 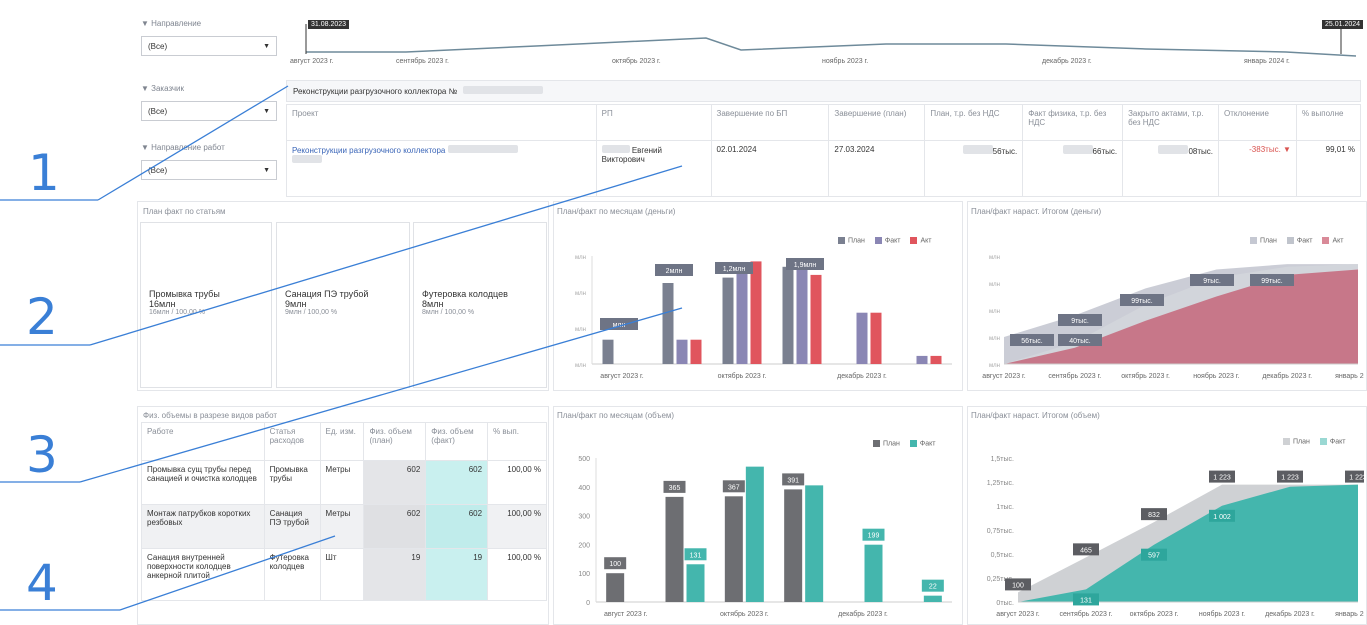 I want to click on annotation-number: 1, so click(x=44, y=173).